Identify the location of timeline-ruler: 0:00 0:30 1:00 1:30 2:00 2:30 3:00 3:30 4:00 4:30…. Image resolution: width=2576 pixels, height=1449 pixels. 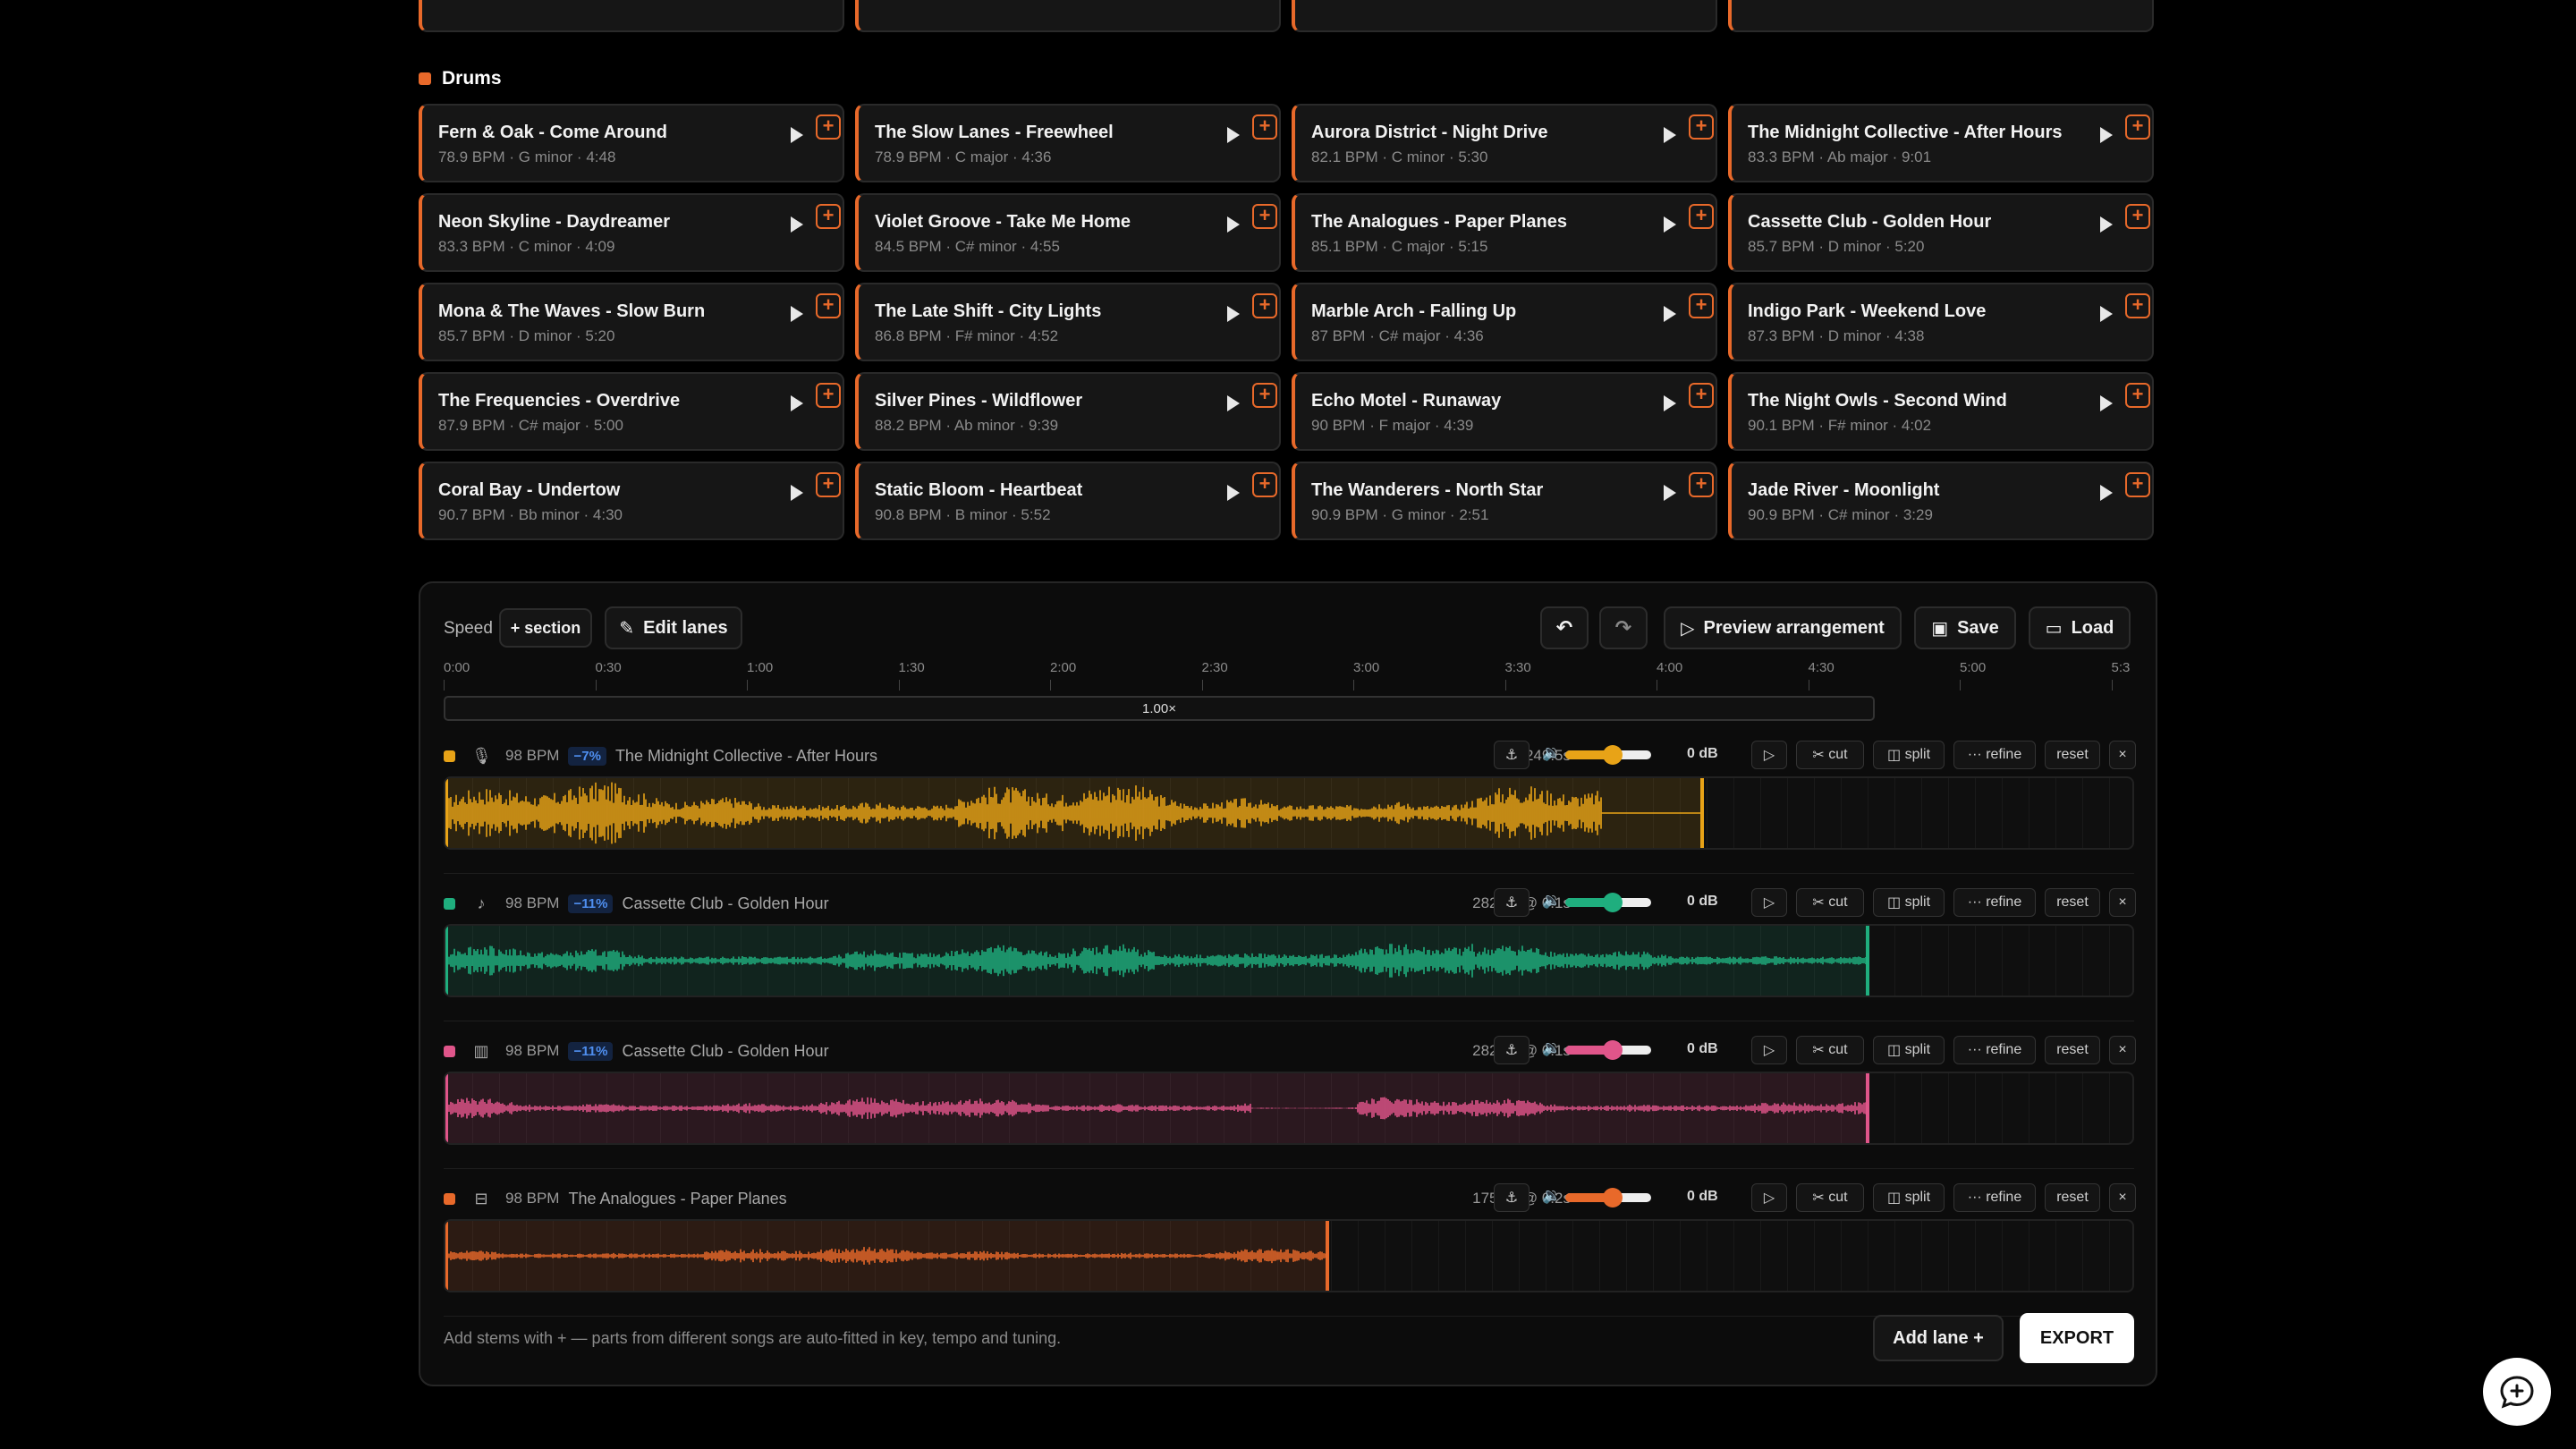
(1289, 678).